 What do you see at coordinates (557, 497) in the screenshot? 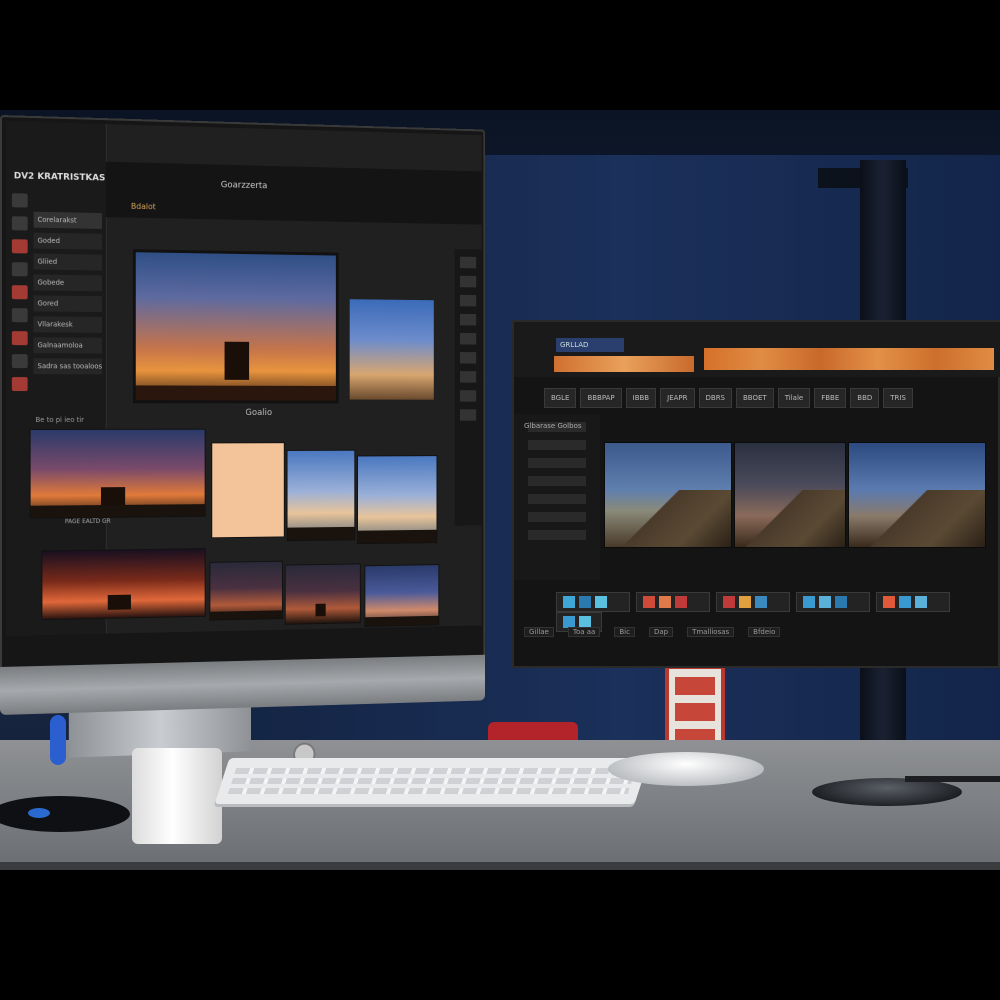
I see `right-sidebar` at bounding box center [557, 497].